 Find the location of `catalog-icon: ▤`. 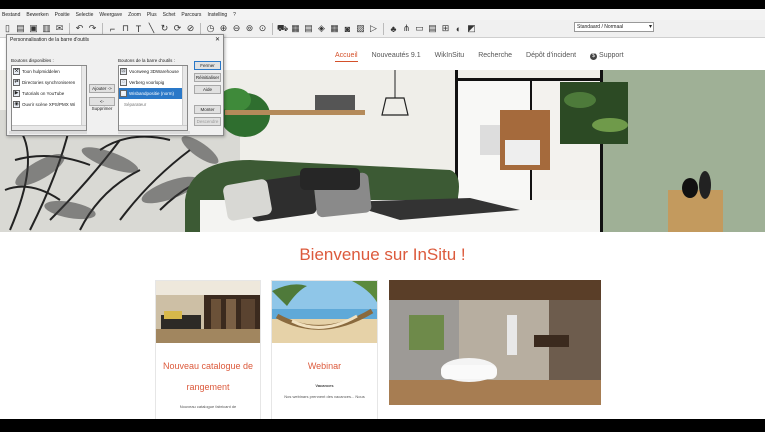

catalog-icon: ▤ is located at coordinates (308, 28).